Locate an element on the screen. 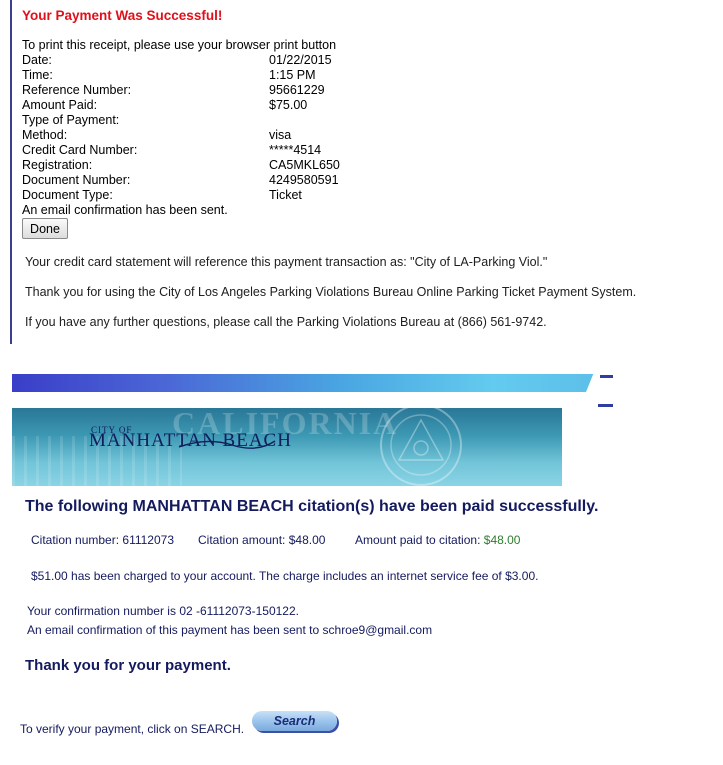 The width and height of the screenshot is (723, 765). citation-amount-value: $48.00 is located at coordinates (307, 540).